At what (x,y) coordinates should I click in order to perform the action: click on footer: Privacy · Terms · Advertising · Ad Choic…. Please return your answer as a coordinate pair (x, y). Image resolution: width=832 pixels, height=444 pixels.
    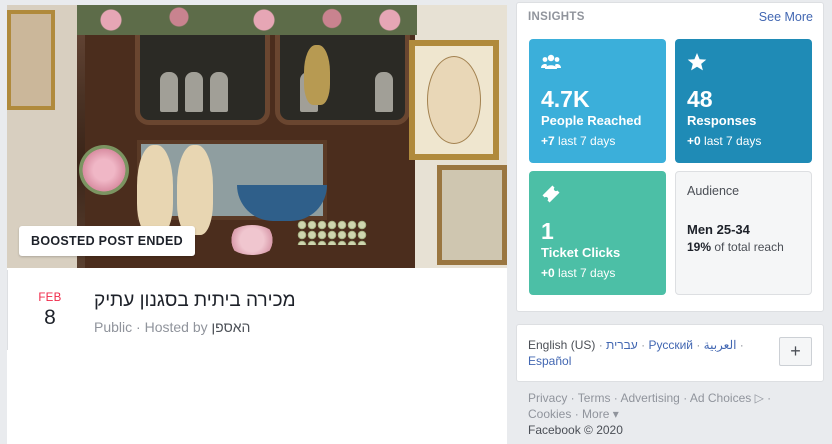
    Looking at the image, I should click on (673, 414).